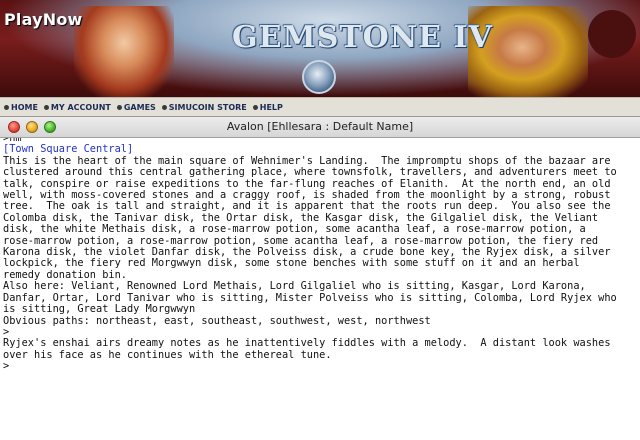 The height and width of the screenshot is (440, 640). Describe the element at coordinates (124, 51) in the screenshot. I see `sorceress-artwork` at that location.